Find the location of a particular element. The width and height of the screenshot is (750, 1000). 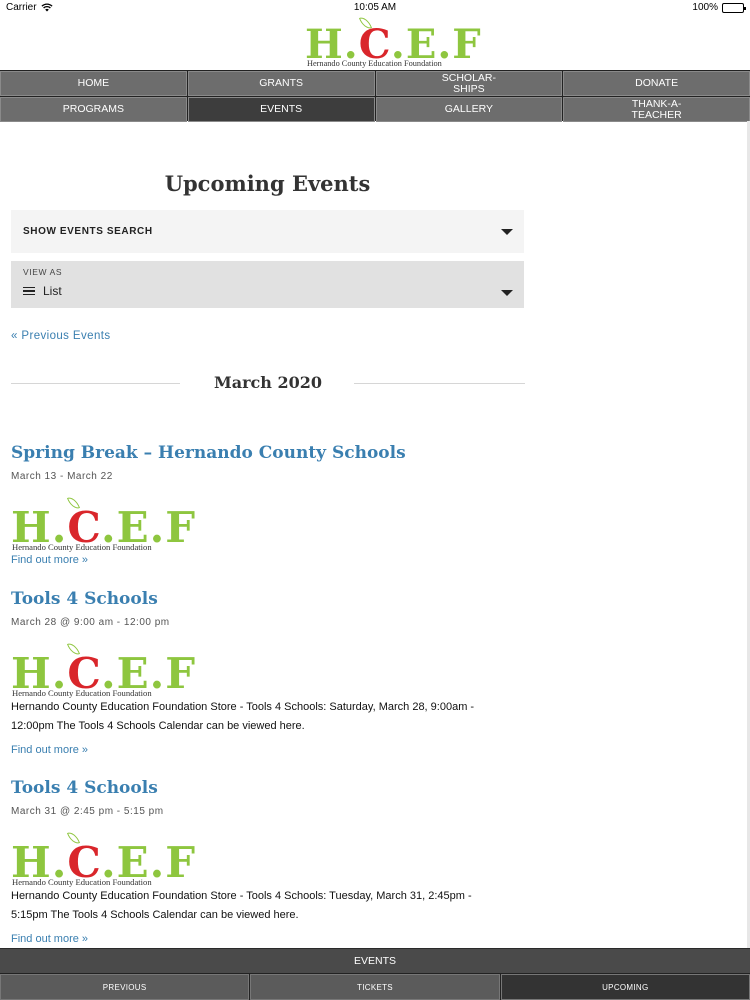

event-title-link: Spring Break – Hernando County Schools is located at coordinates (246, 453).